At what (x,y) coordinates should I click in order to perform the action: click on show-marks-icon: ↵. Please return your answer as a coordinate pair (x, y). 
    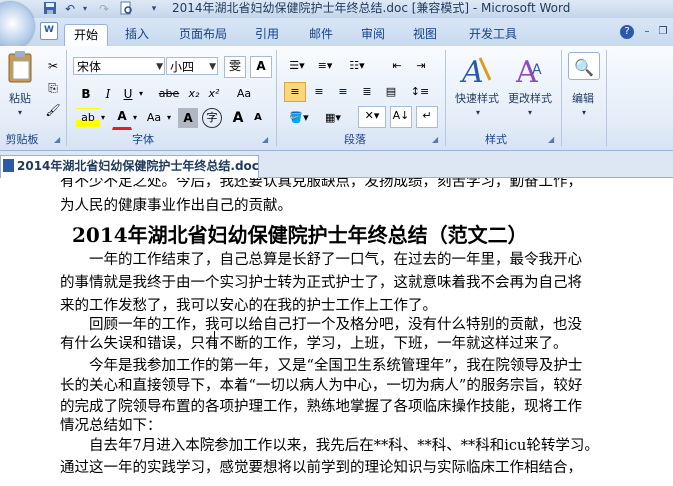
    Looking at the image, I should click on (427, 117).